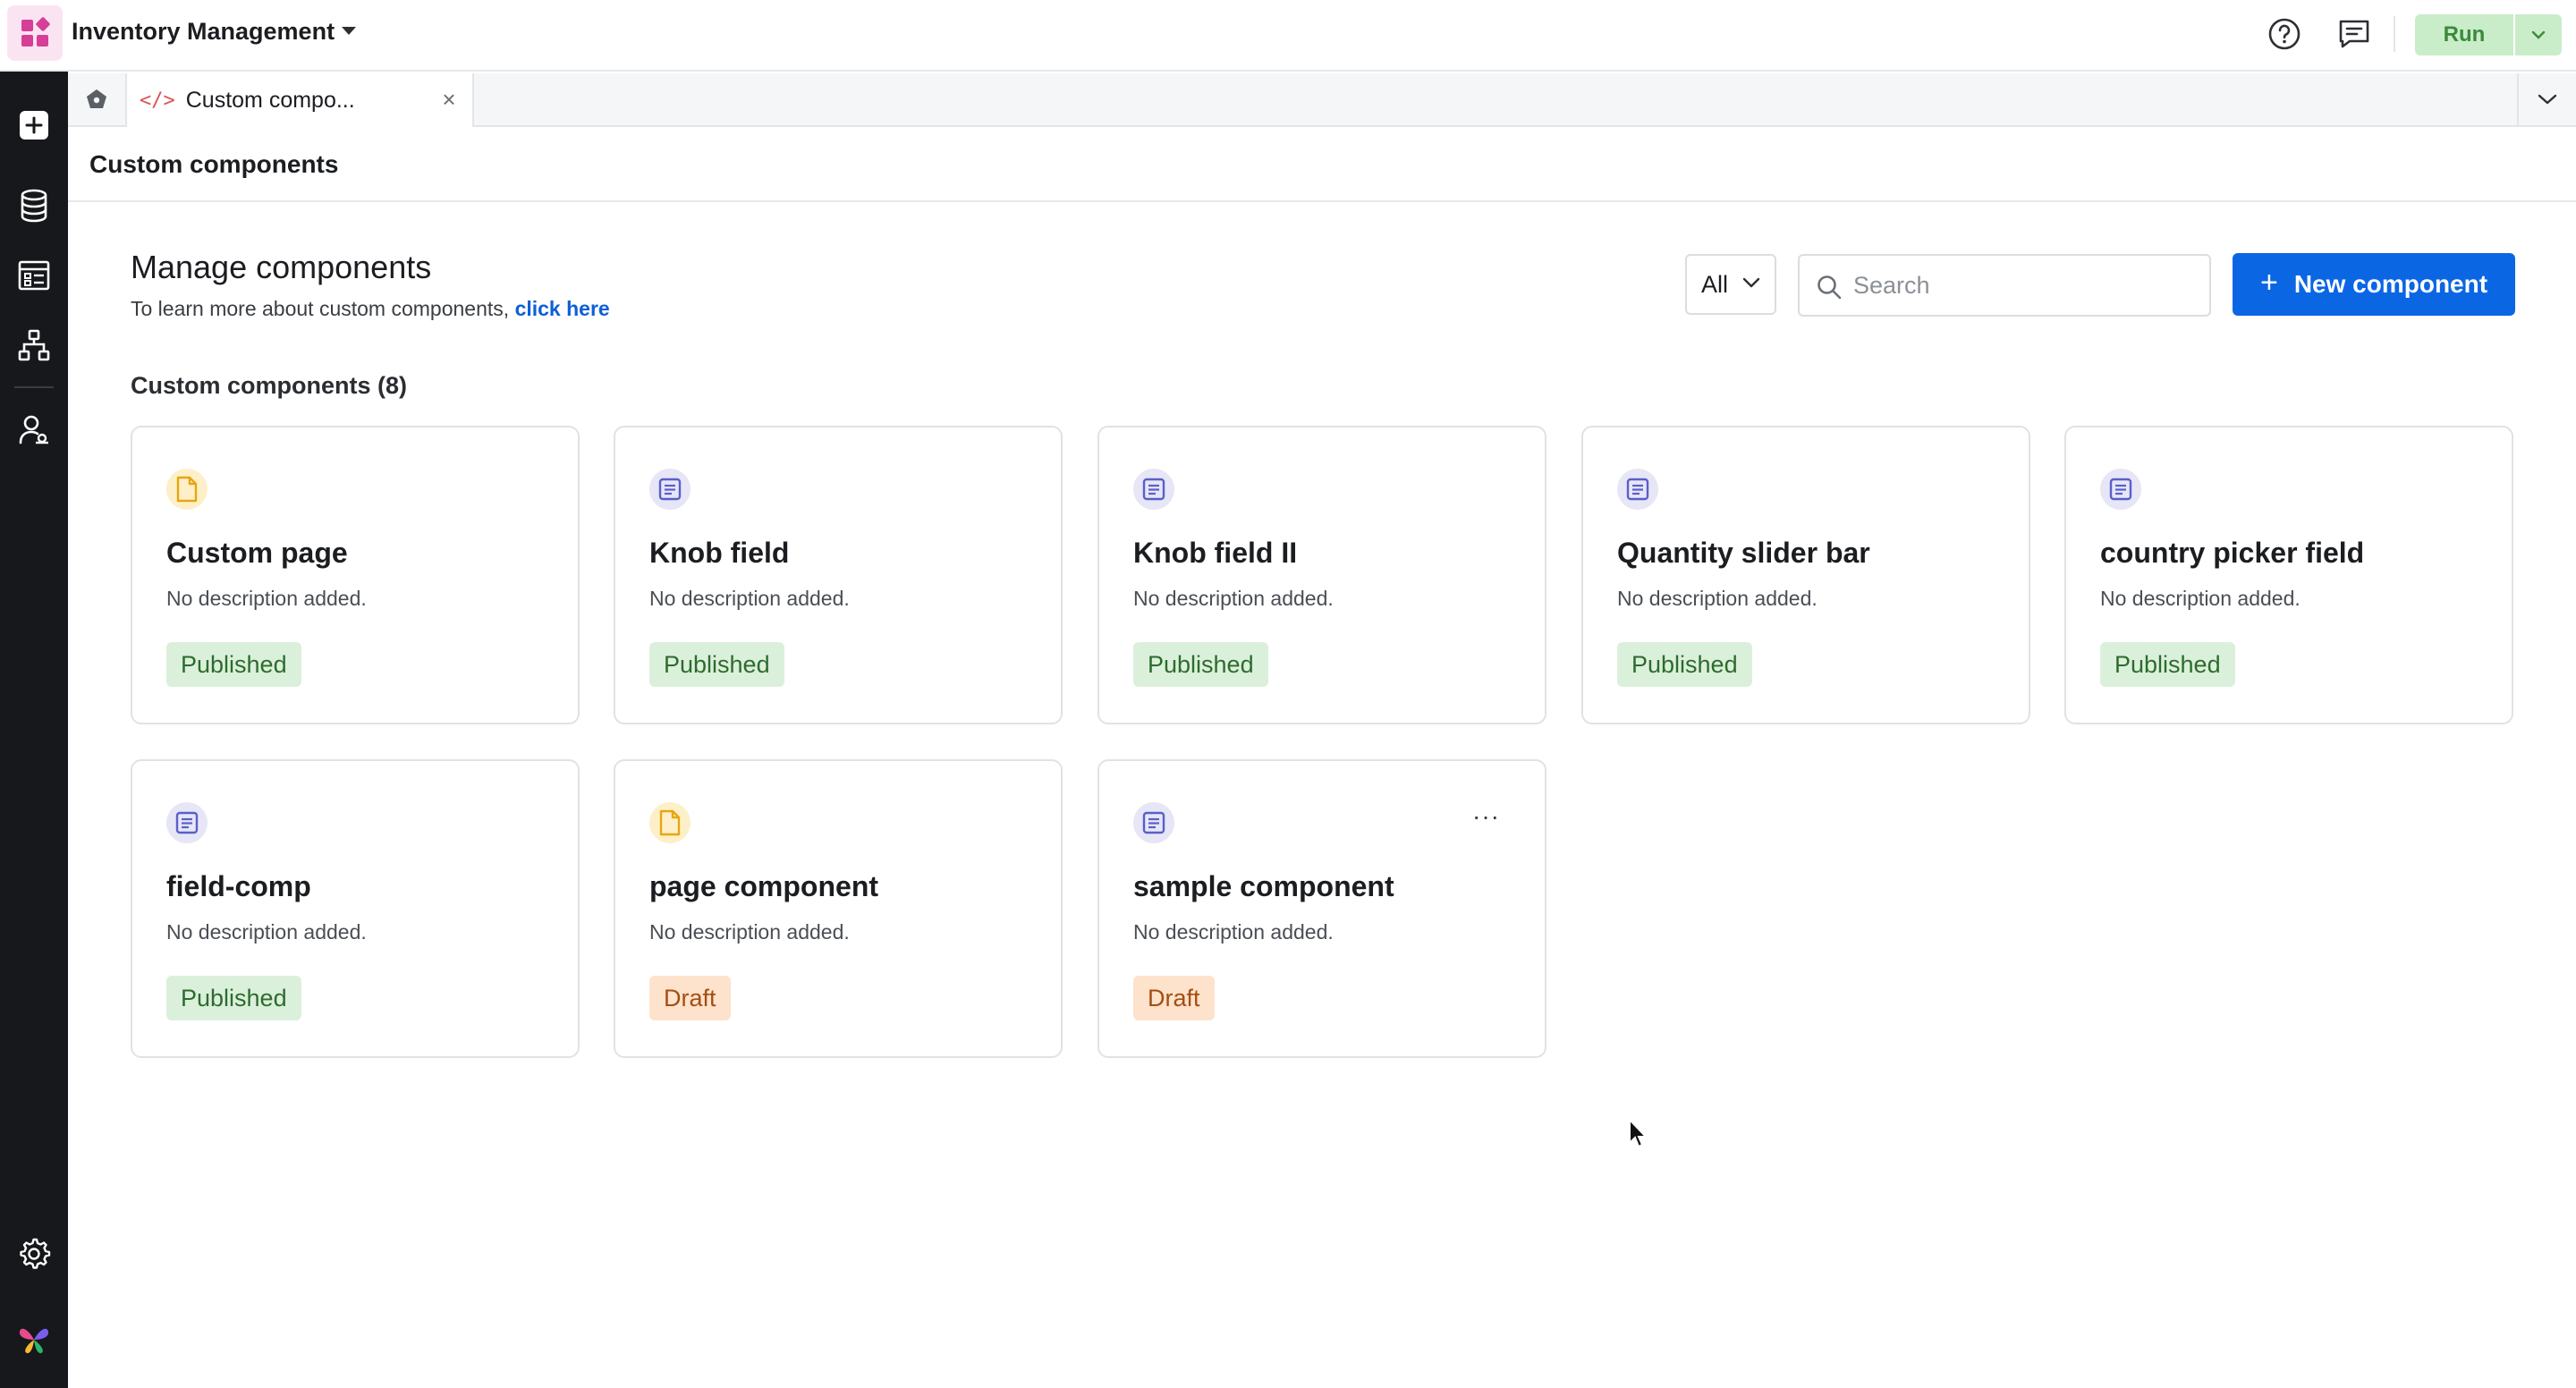 This screenshot has width=2576, height=1388. What do you see at coordinates (281, 267) in the screenshot?
I see `manage-title: Manage components` at bounding box center [281, 267].